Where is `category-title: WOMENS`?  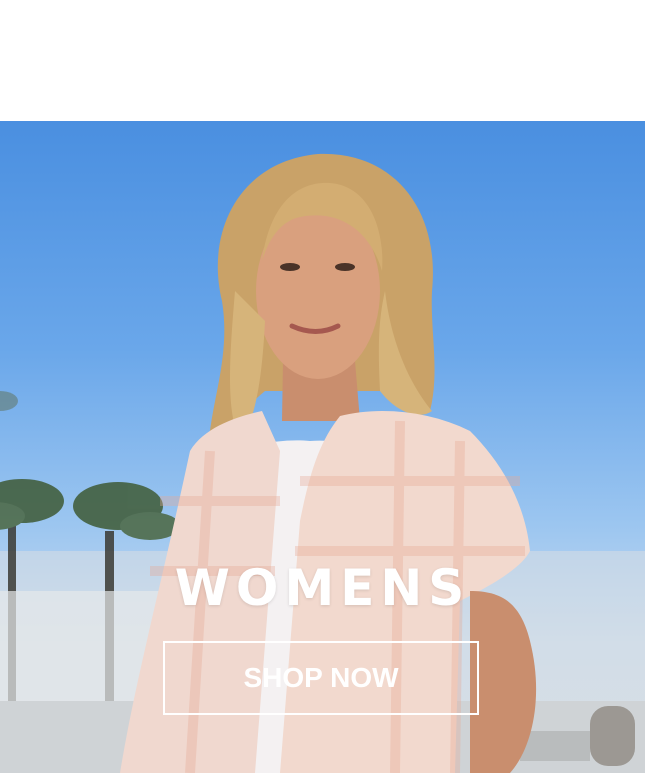
category-title: WOMENS is located at coordinates (322, 588).